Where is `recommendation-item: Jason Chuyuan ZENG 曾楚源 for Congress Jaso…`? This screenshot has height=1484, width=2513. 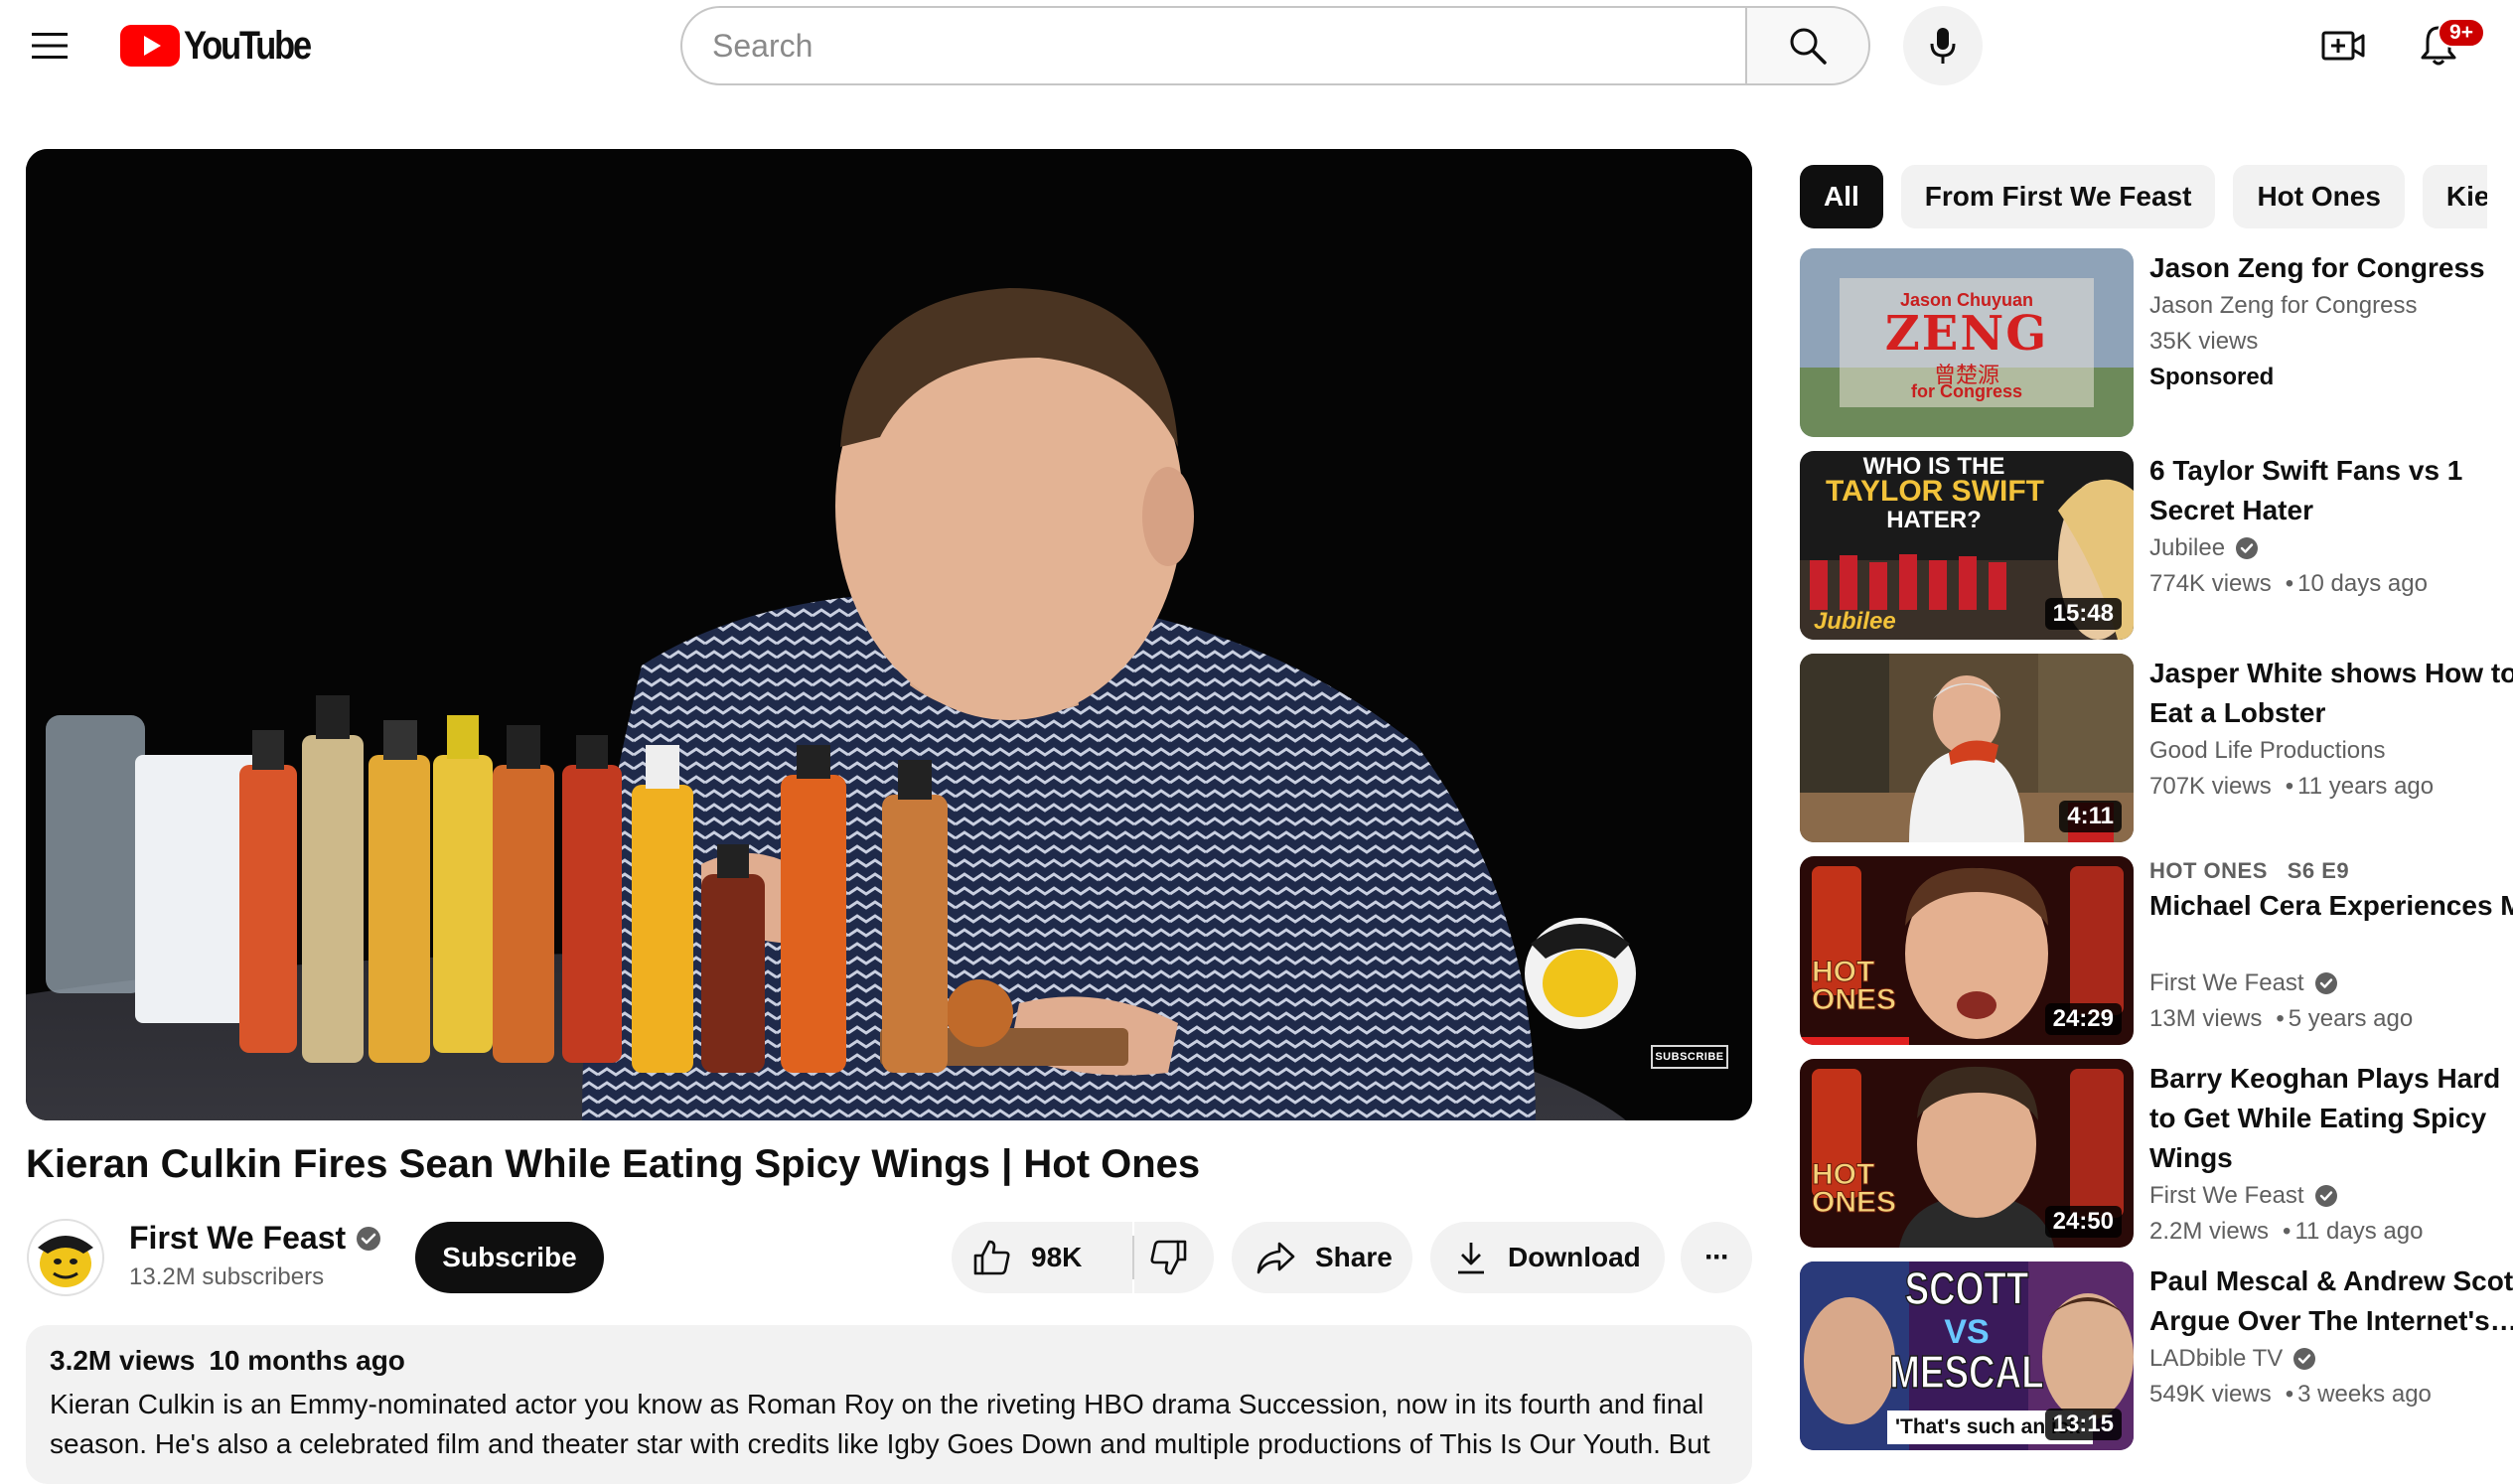
recommendation-item: Jason Chuyuan ZENG 曾楚源 for Congress Jaso… is located at coordinates (2156, 342).